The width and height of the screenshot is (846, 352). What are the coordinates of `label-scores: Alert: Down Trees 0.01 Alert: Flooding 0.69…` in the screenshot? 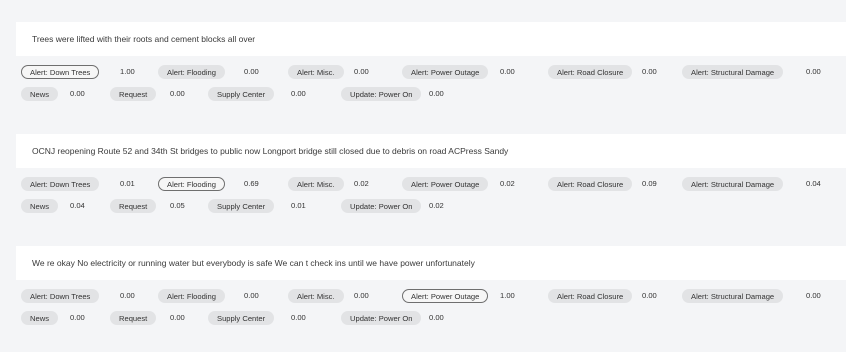 It's located at (431, 201).